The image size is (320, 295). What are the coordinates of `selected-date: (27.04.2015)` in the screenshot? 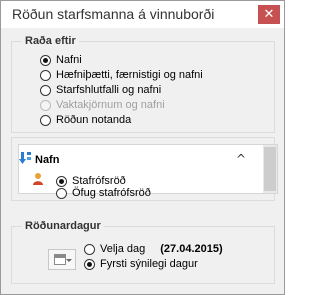 It's located at (191, 249).